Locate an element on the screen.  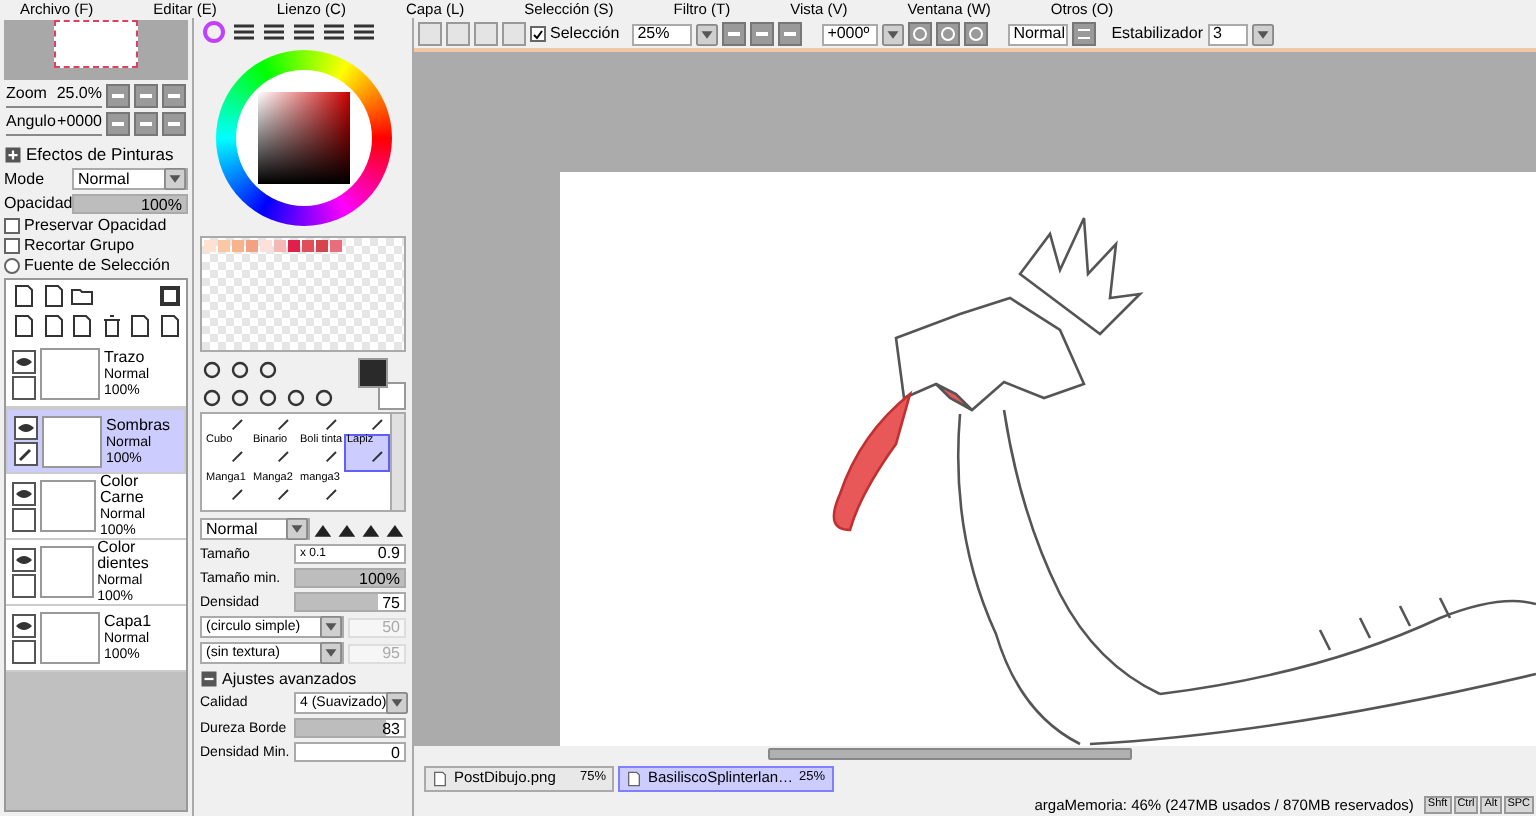
layer-name: Color dientes is located at coordinates (124, 556).